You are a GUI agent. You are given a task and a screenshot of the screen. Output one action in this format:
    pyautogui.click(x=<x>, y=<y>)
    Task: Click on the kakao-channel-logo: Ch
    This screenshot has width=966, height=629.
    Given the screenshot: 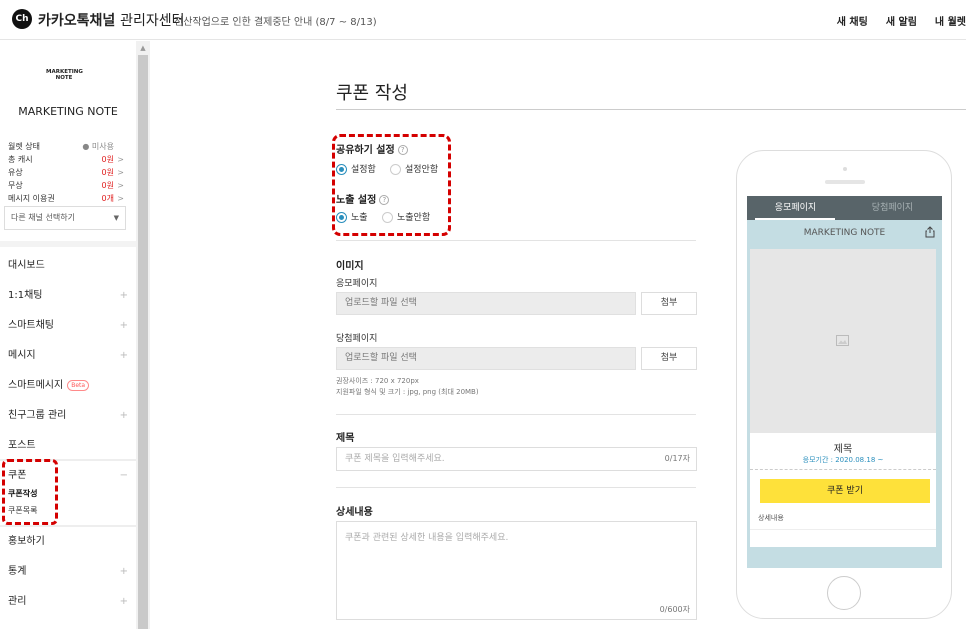 What is the action you would take?
    pyautogui.click(x=22, y=19)
    